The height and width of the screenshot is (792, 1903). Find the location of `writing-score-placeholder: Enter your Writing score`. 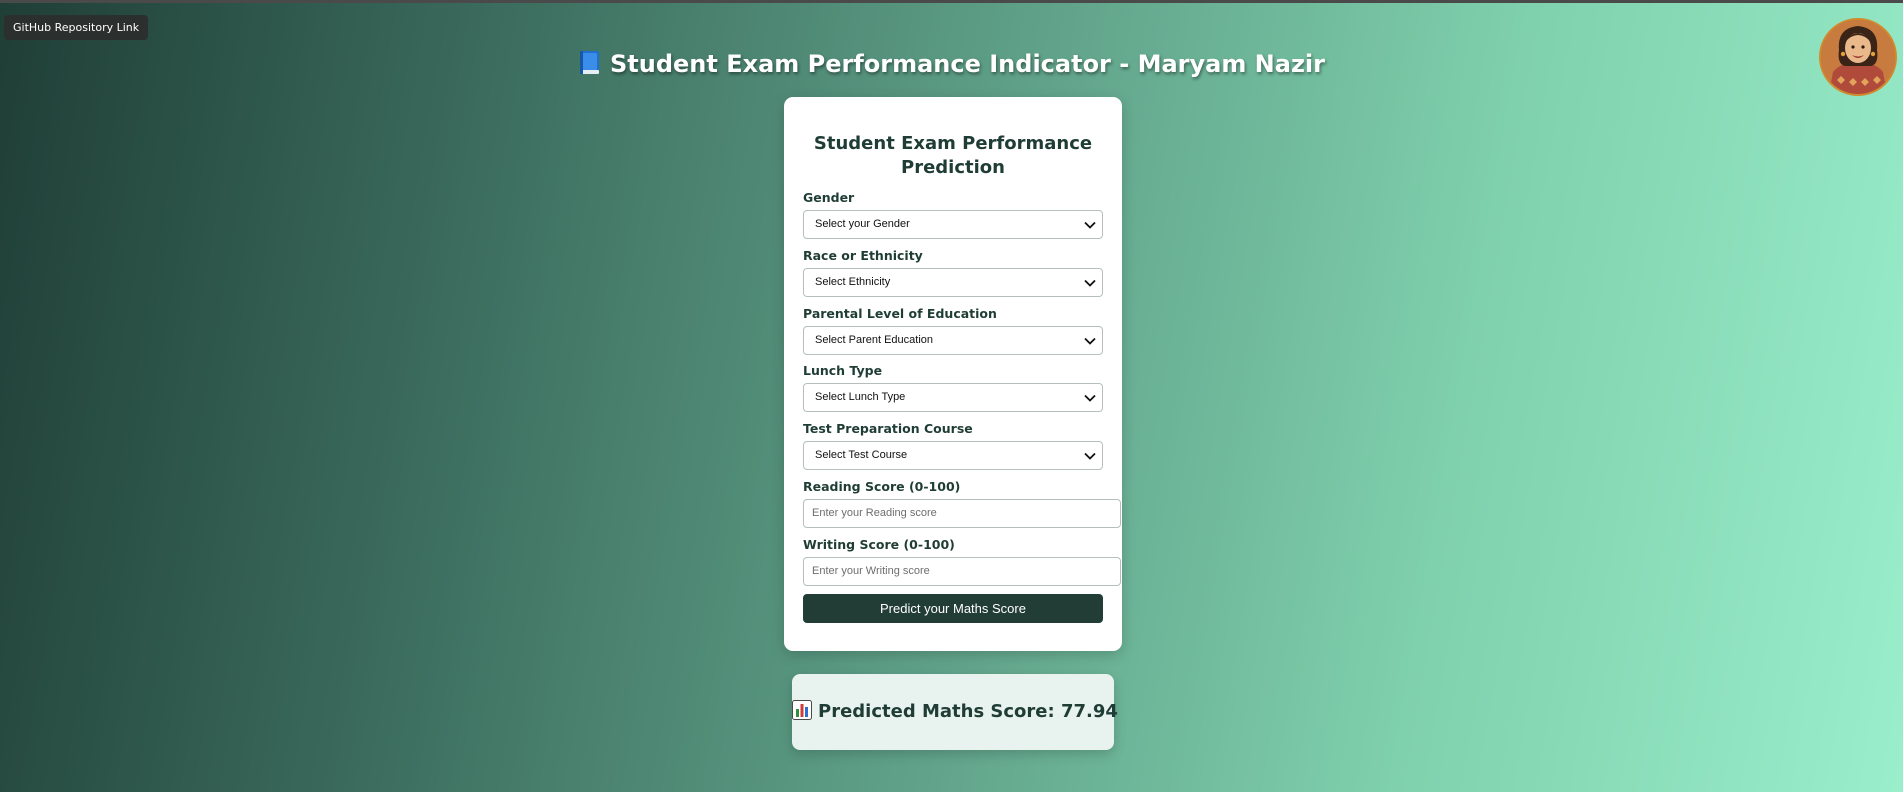

writing-score-placeholder: Enter your Writing score is located at coordinates (871, 571).